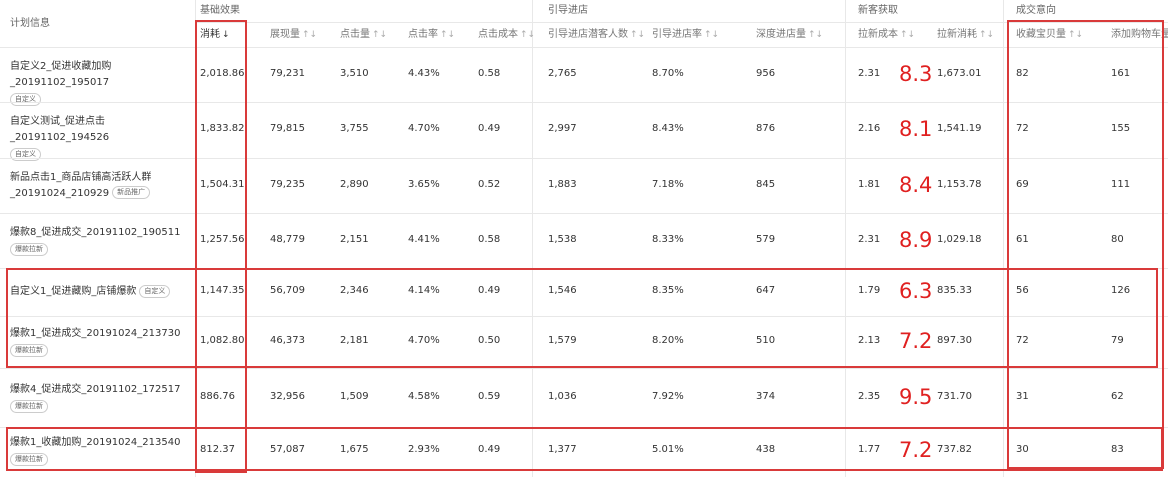  I want to click on col-clicks-header: 点击量 ↑↓, so click(363, 34).